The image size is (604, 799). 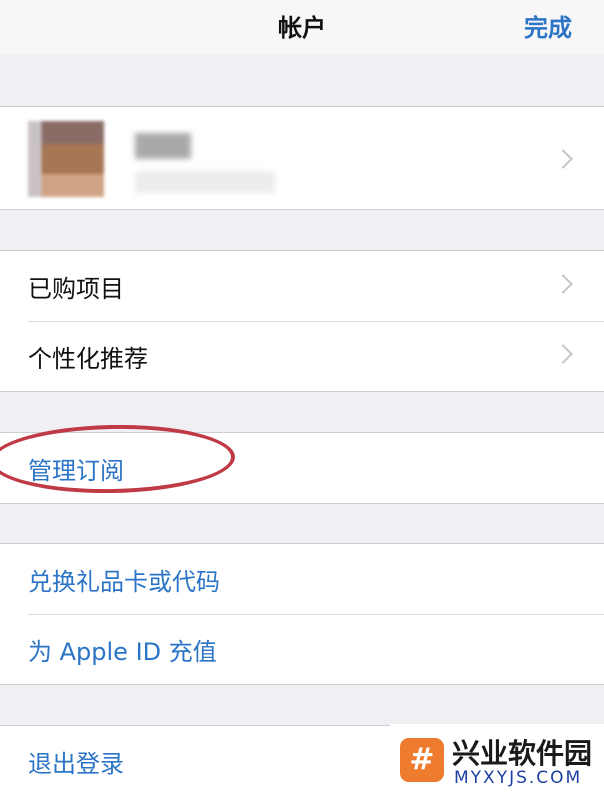 I want to click on personalized-recommendations-label: 个性化推荐, so click(x=88, y=359).